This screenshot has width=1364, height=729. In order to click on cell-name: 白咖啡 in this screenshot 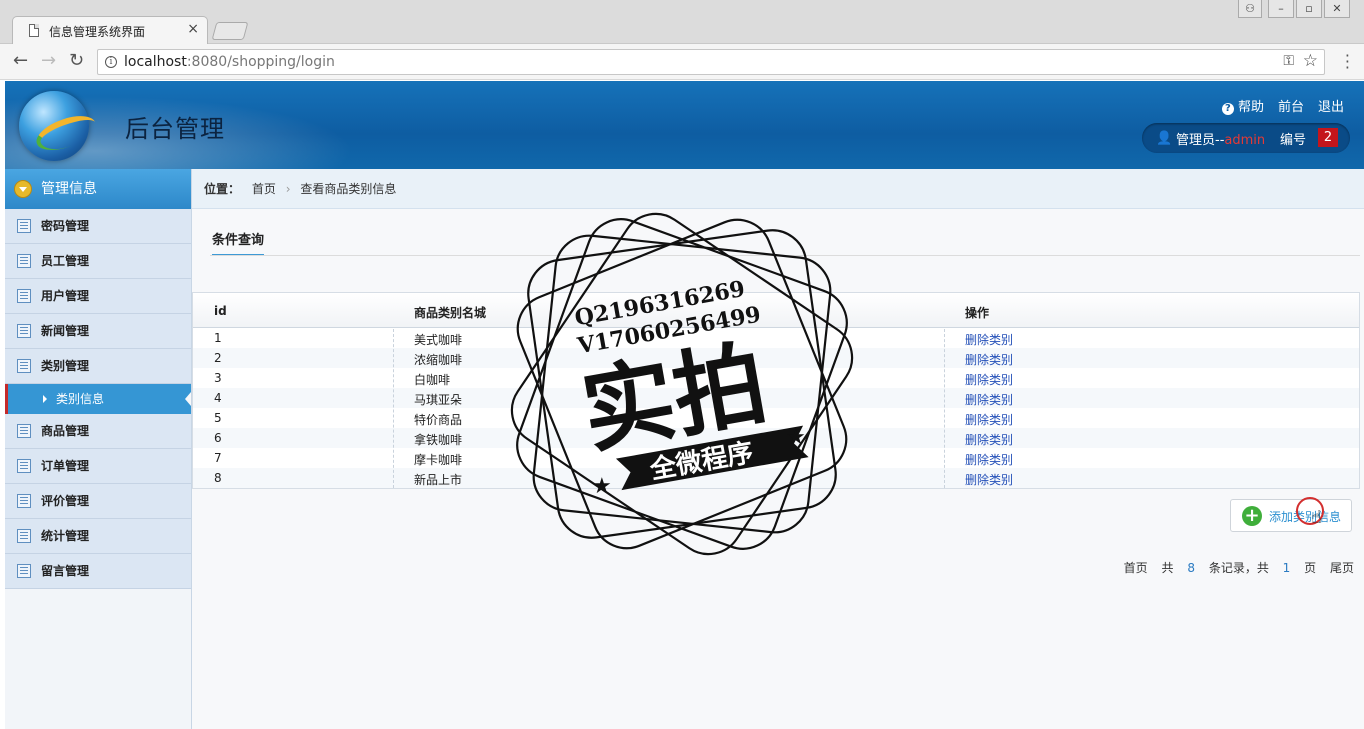, I will do `click(432, 380)`.